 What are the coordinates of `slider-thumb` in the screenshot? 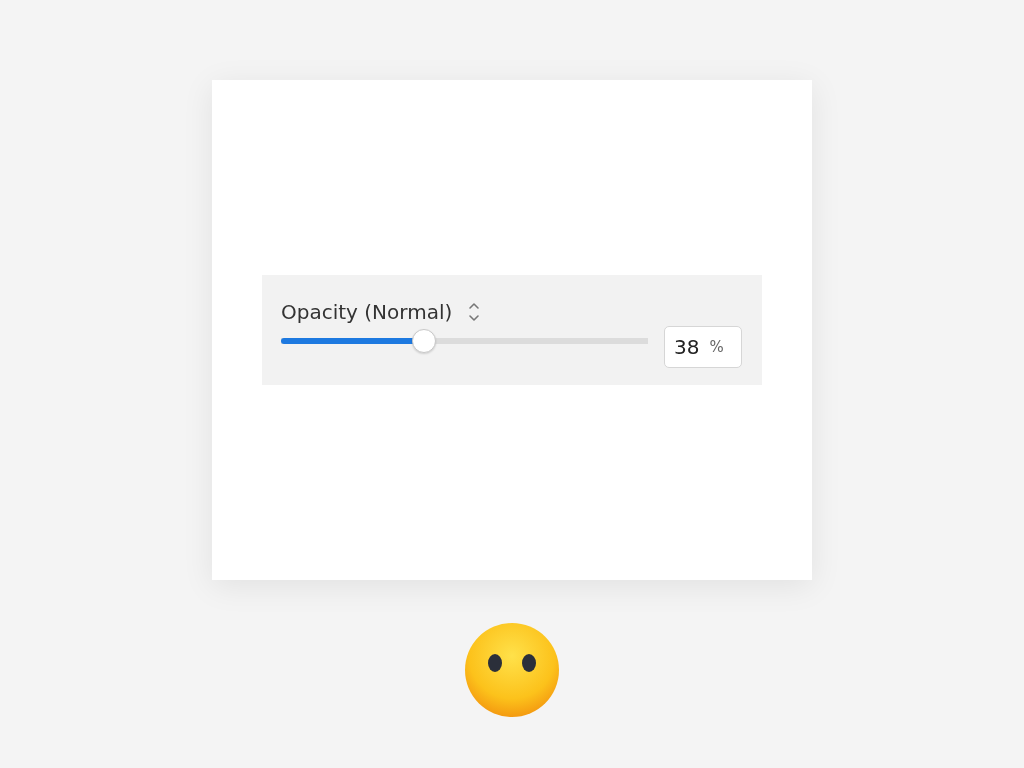 It's located at (424, 341).